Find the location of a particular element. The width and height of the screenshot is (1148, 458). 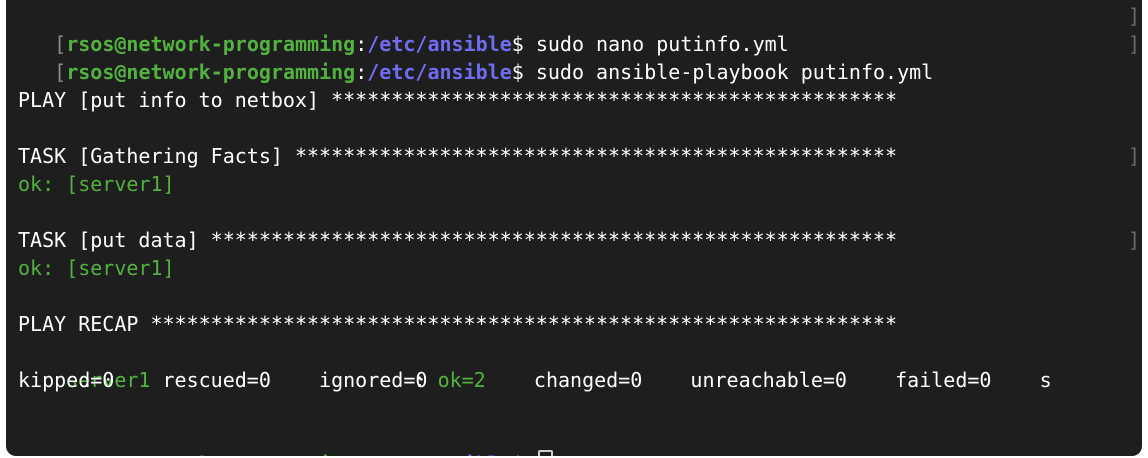

command-text: sudo ansible-playbook putinfo.yml is located at coordinates (734, 72).